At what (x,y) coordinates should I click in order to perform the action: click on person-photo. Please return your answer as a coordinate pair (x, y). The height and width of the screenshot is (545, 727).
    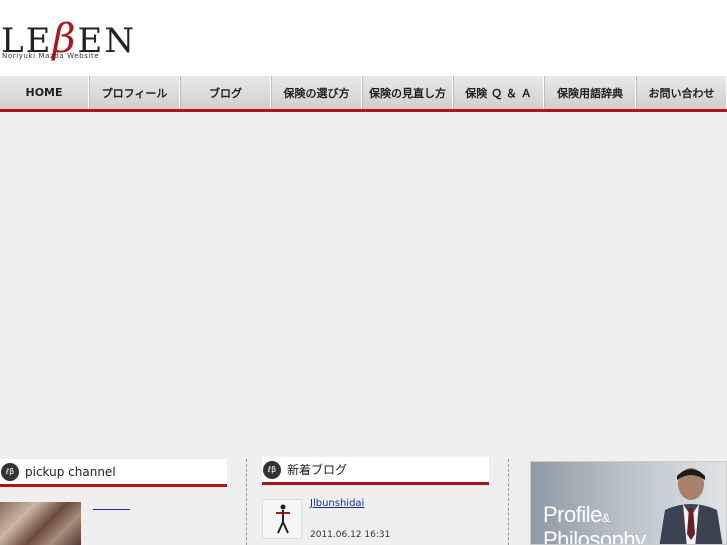
    Looking at the image, I should click on (691, 506).